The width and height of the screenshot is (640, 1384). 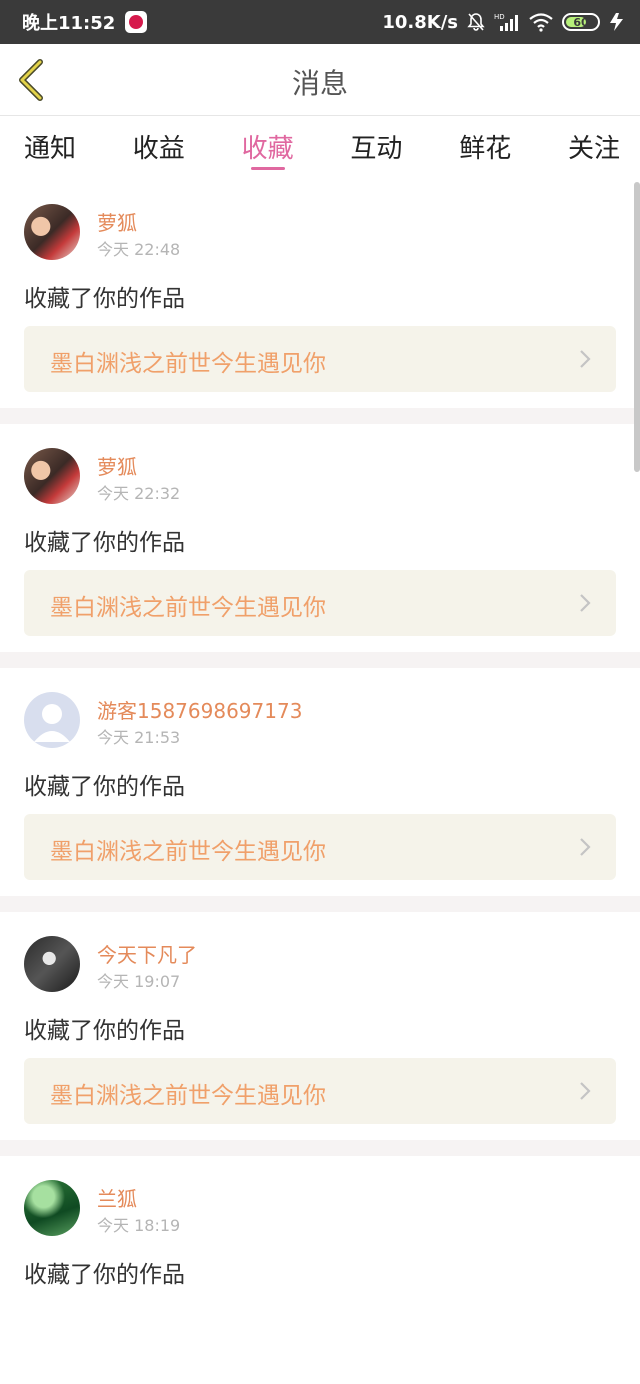 I want to click on battery-icon: 60, so click(x=581, y=22).